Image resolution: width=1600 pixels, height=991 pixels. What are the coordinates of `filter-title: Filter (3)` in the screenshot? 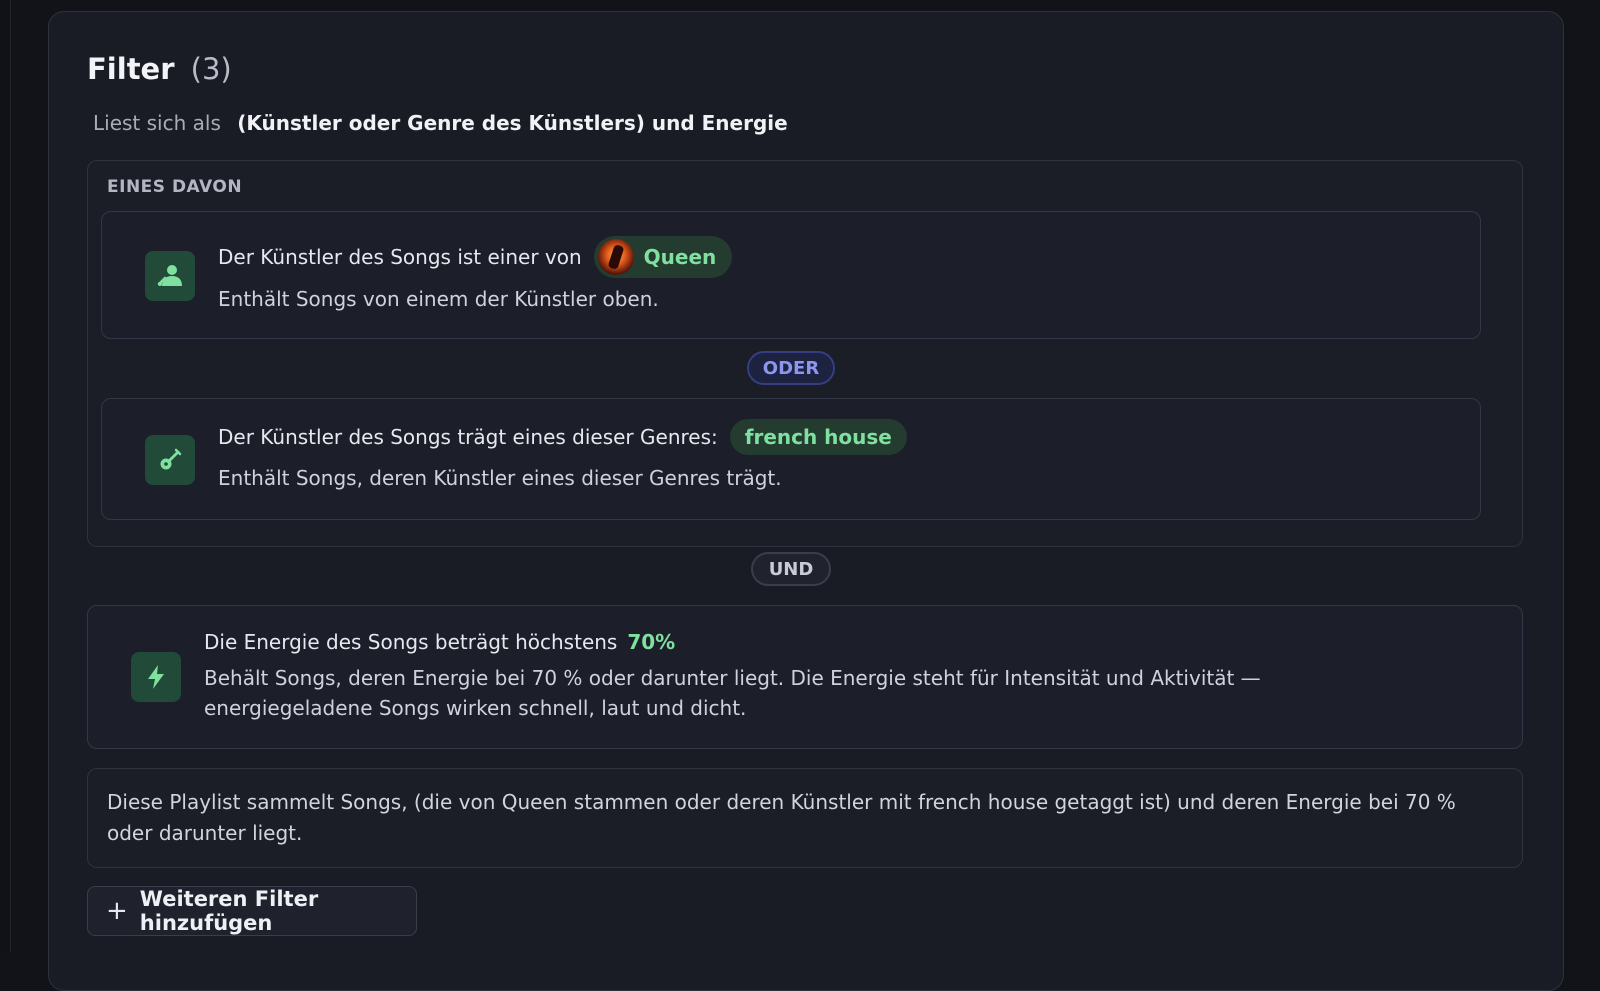 It's located at (159, 69).